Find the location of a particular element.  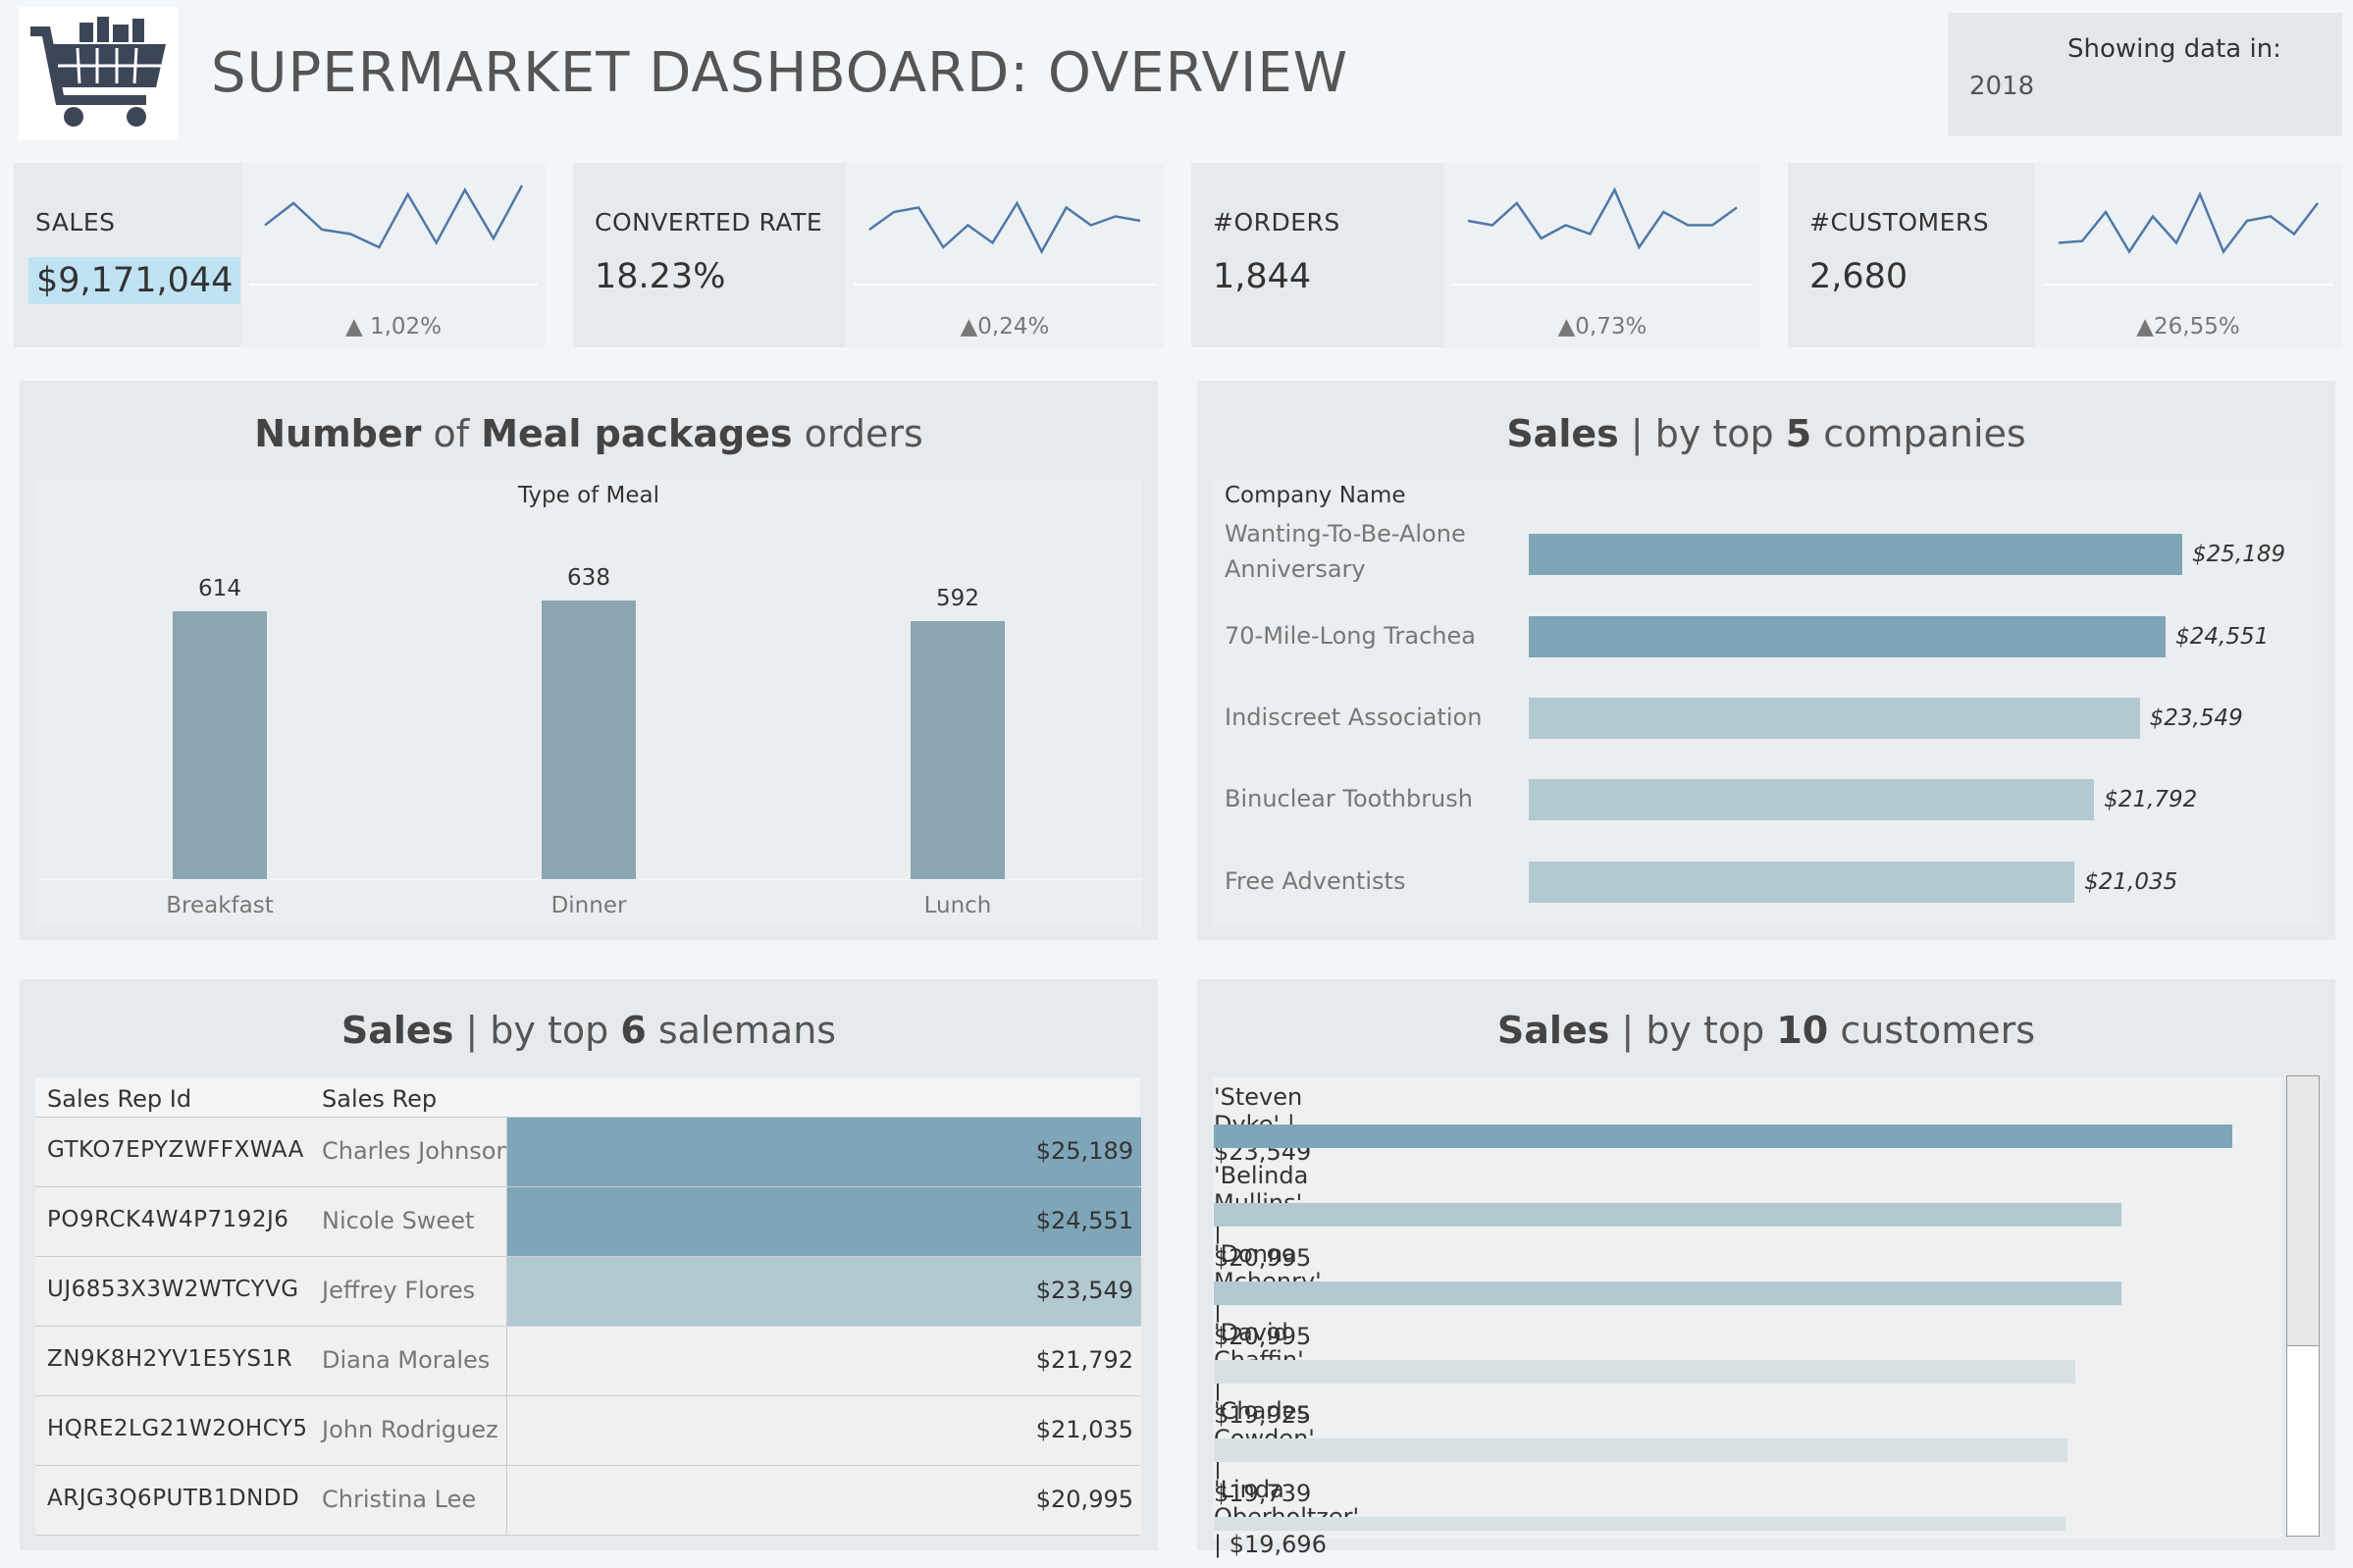

kpi-name: #ORDERS is located at coordinates (1277, 222).